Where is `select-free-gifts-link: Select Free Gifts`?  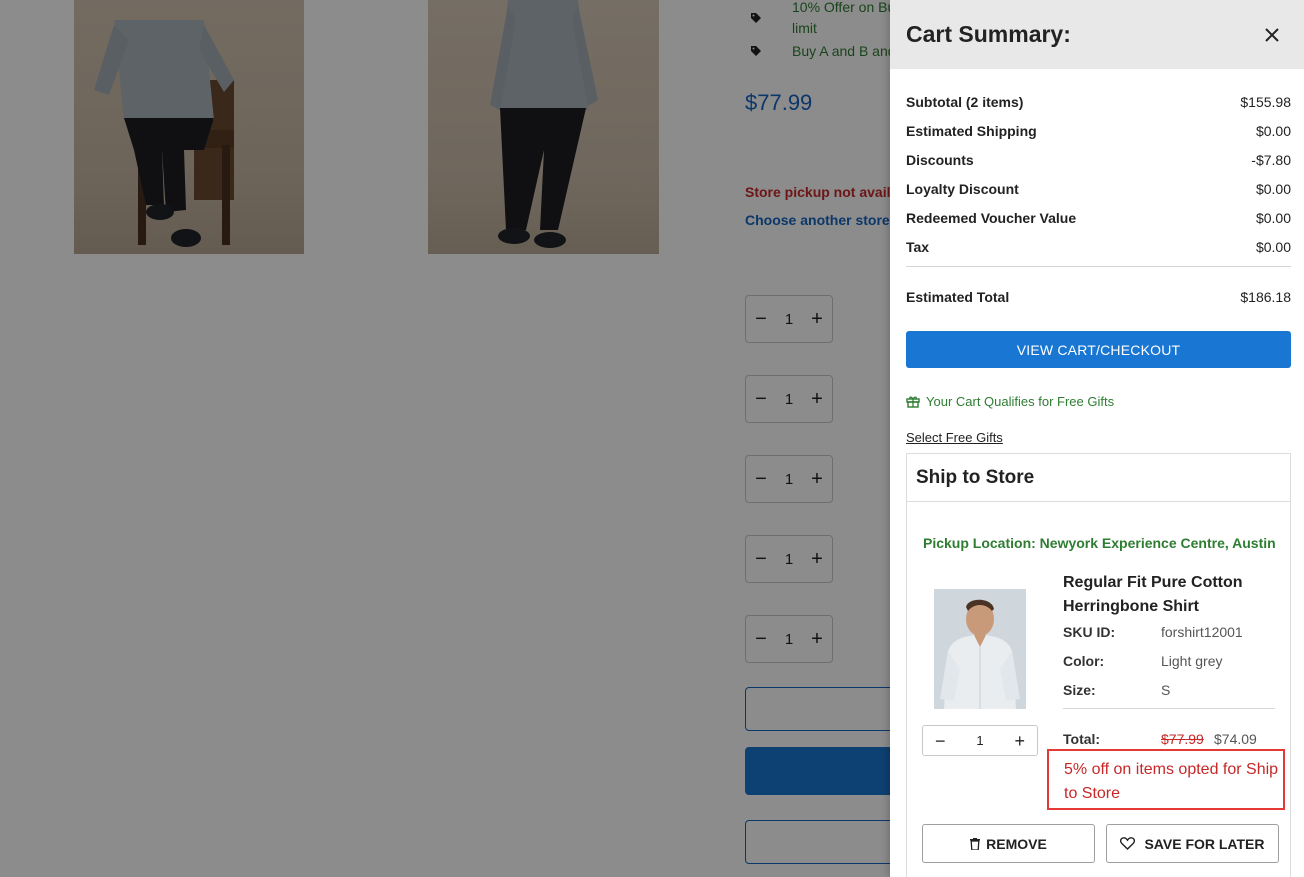 select-free-gifts-link: Select Free Gifts is located at coordinates (954, 437).